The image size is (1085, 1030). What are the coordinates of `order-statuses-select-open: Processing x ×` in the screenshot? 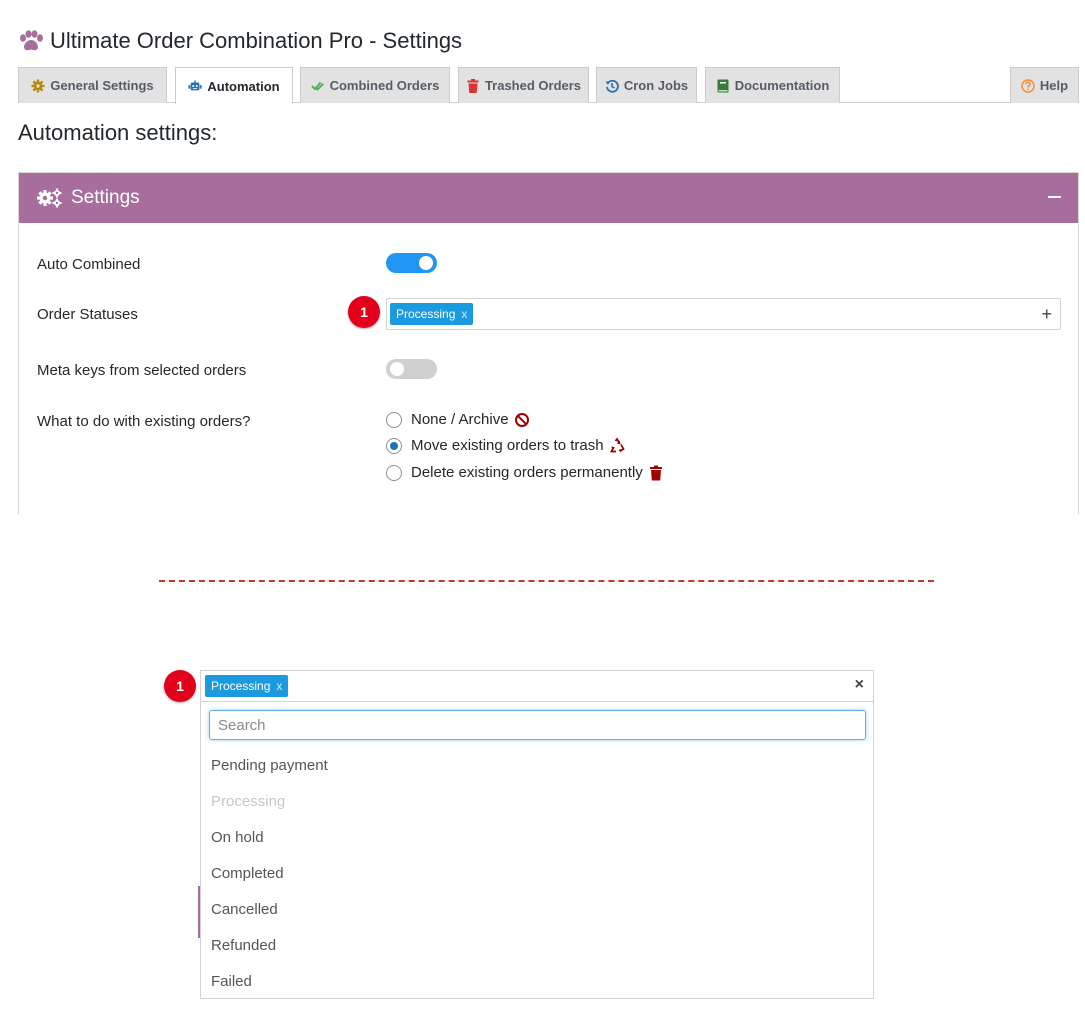 It's located at (537, 686).